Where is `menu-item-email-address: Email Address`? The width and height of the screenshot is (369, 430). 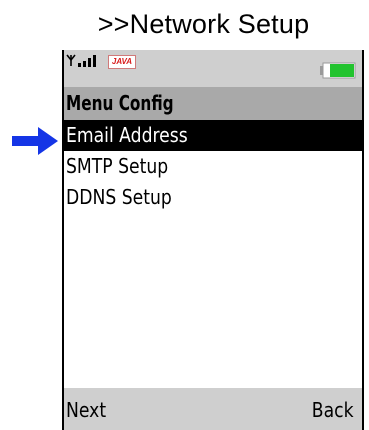 menu-item-email-address: Email Address is located at coordinates (213, 135).